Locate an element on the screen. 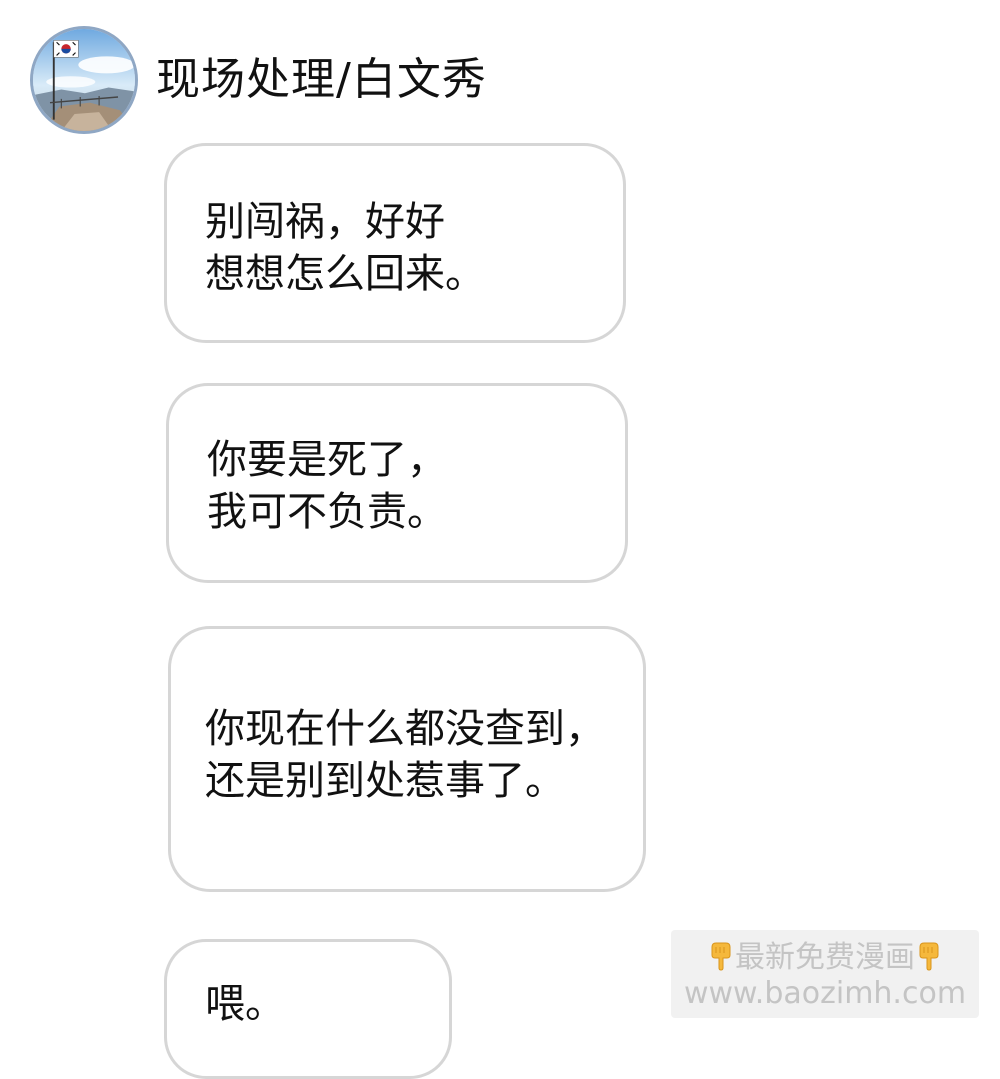 This screenshot has height=1079, width=1000. message-text: 别闯祸，好好 想想怎么回来。 is located at coordinates (345, 248).